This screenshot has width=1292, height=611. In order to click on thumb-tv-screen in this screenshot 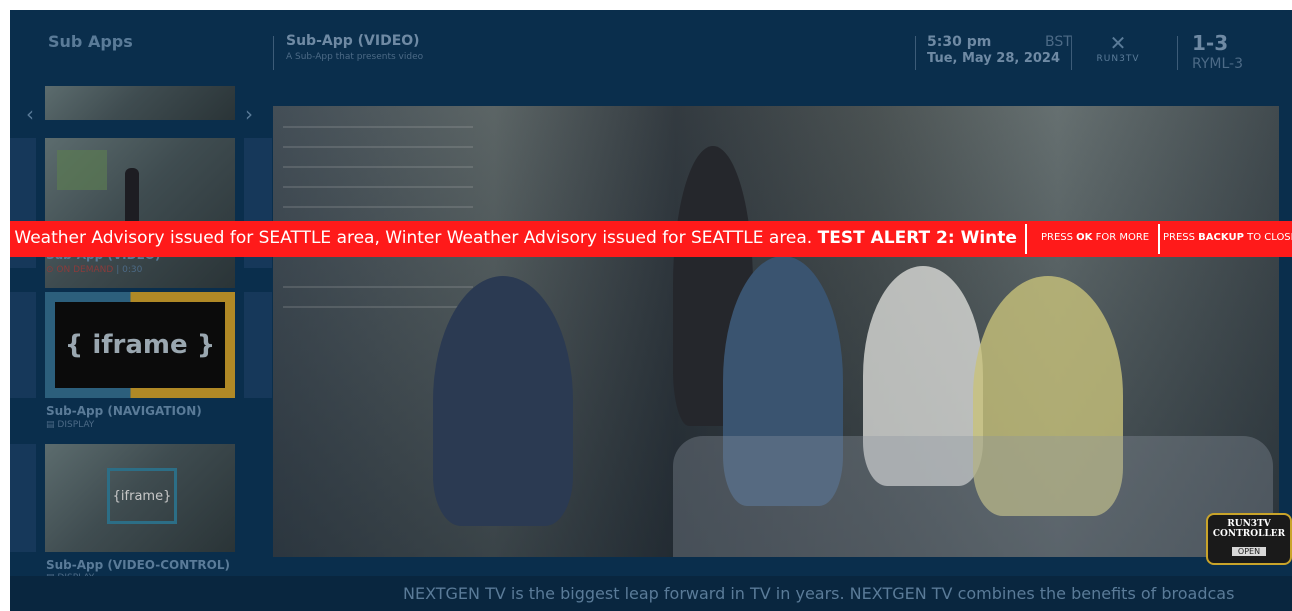, I will do `click(82, 170)`.